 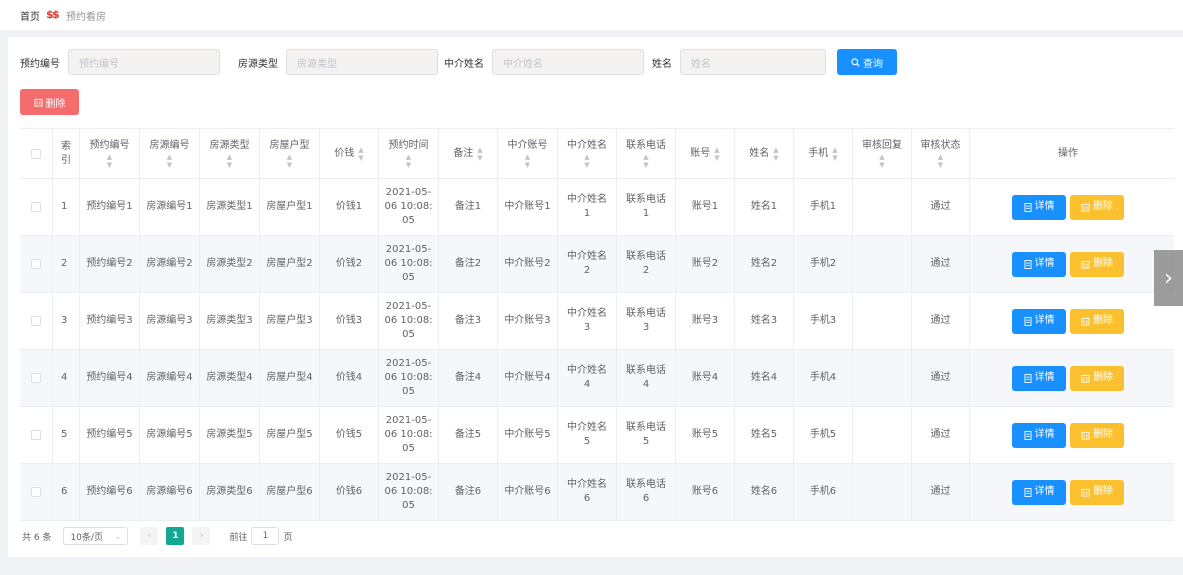 I want to click on cell-fybh: 房源编号6, so click(x=170, y=492).